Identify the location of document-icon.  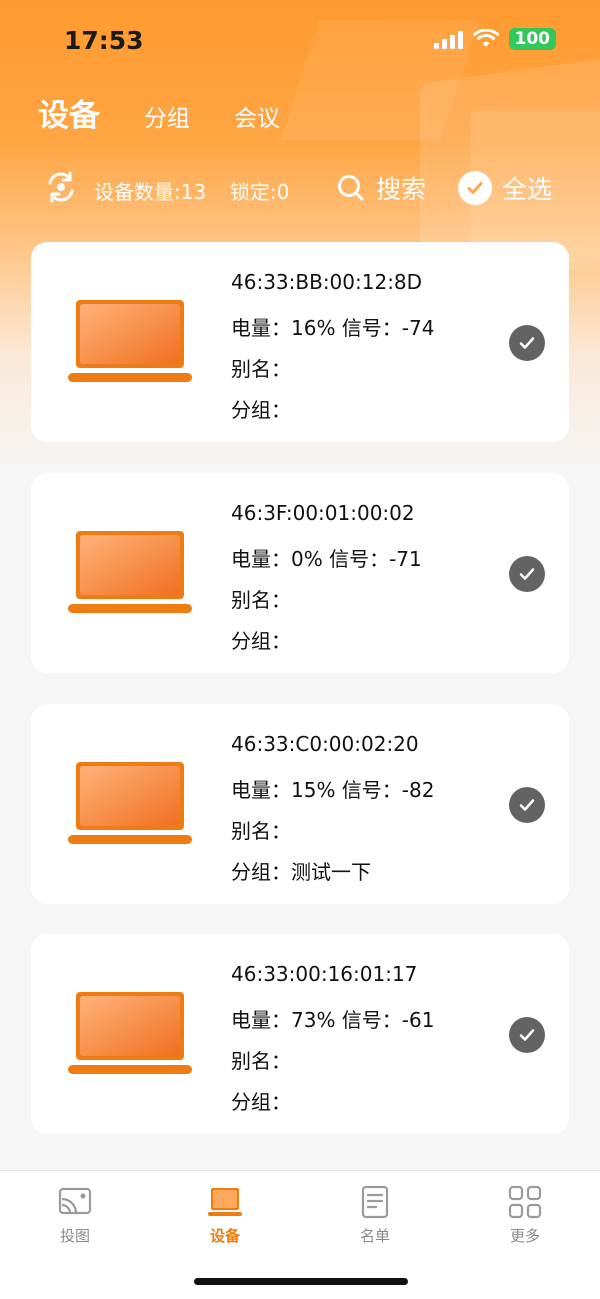
(375, 1202).